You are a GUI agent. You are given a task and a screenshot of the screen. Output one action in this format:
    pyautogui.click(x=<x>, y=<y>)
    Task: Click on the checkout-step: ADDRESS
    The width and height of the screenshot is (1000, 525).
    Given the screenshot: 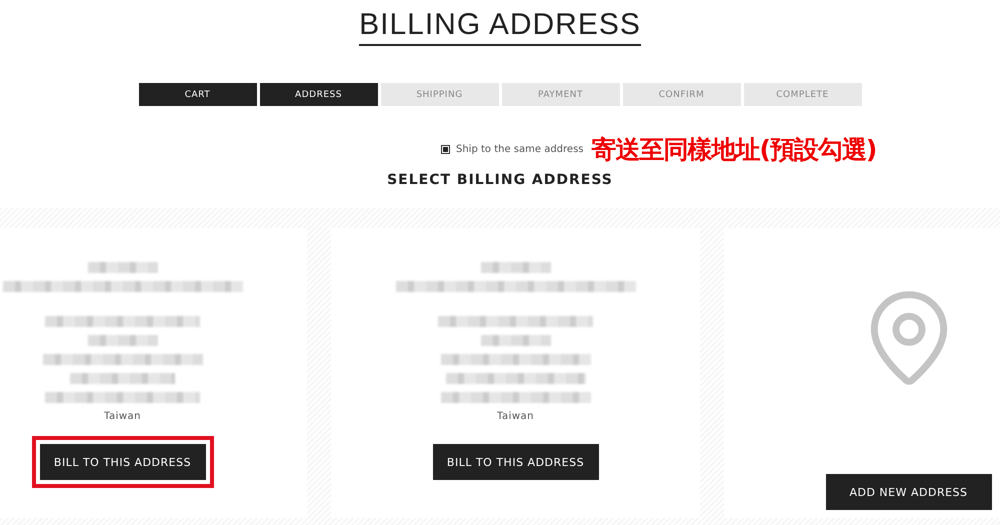 What is the action you would take?
    pyautogui.click(x=319, y=94)
    